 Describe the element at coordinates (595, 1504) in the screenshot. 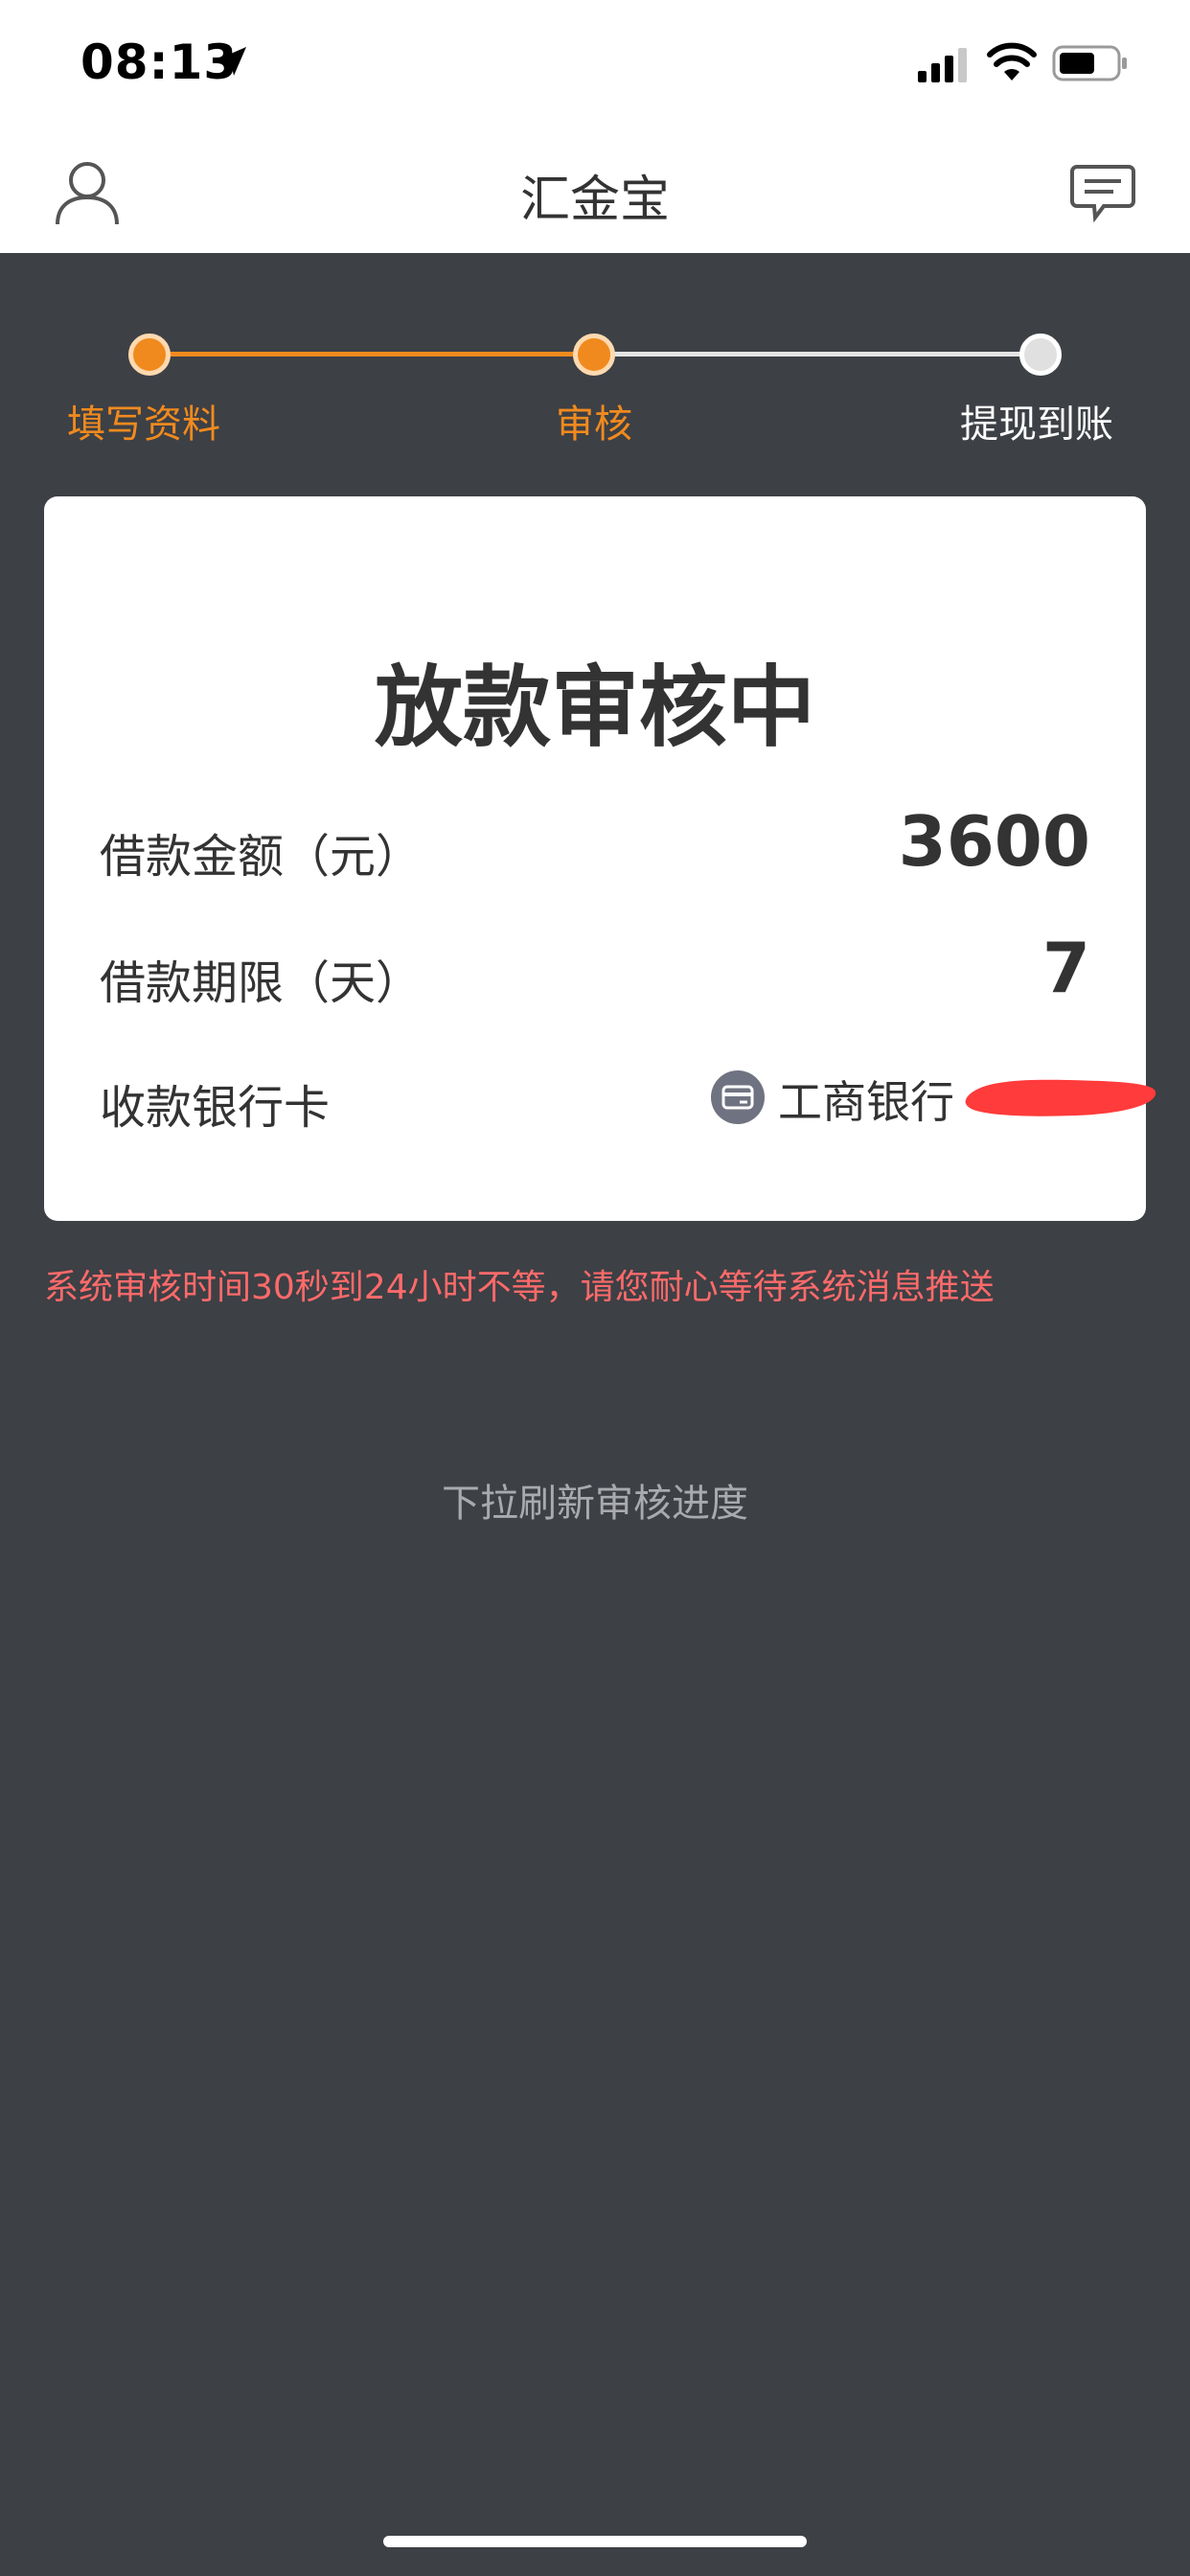

I see `pull-to-refresh-hint: 下拉刷新审核进度` at that location.